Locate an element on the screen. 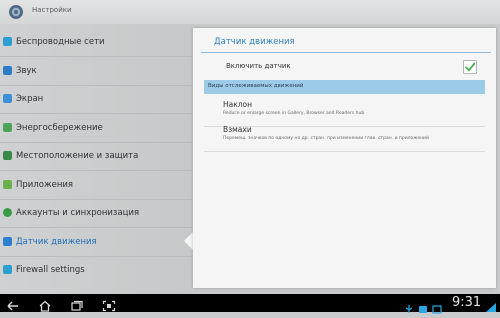 The height and width of the screenshot is (318, 500). sidebar-item-label: Беспроводные сети is located at coordinates (60, 42).